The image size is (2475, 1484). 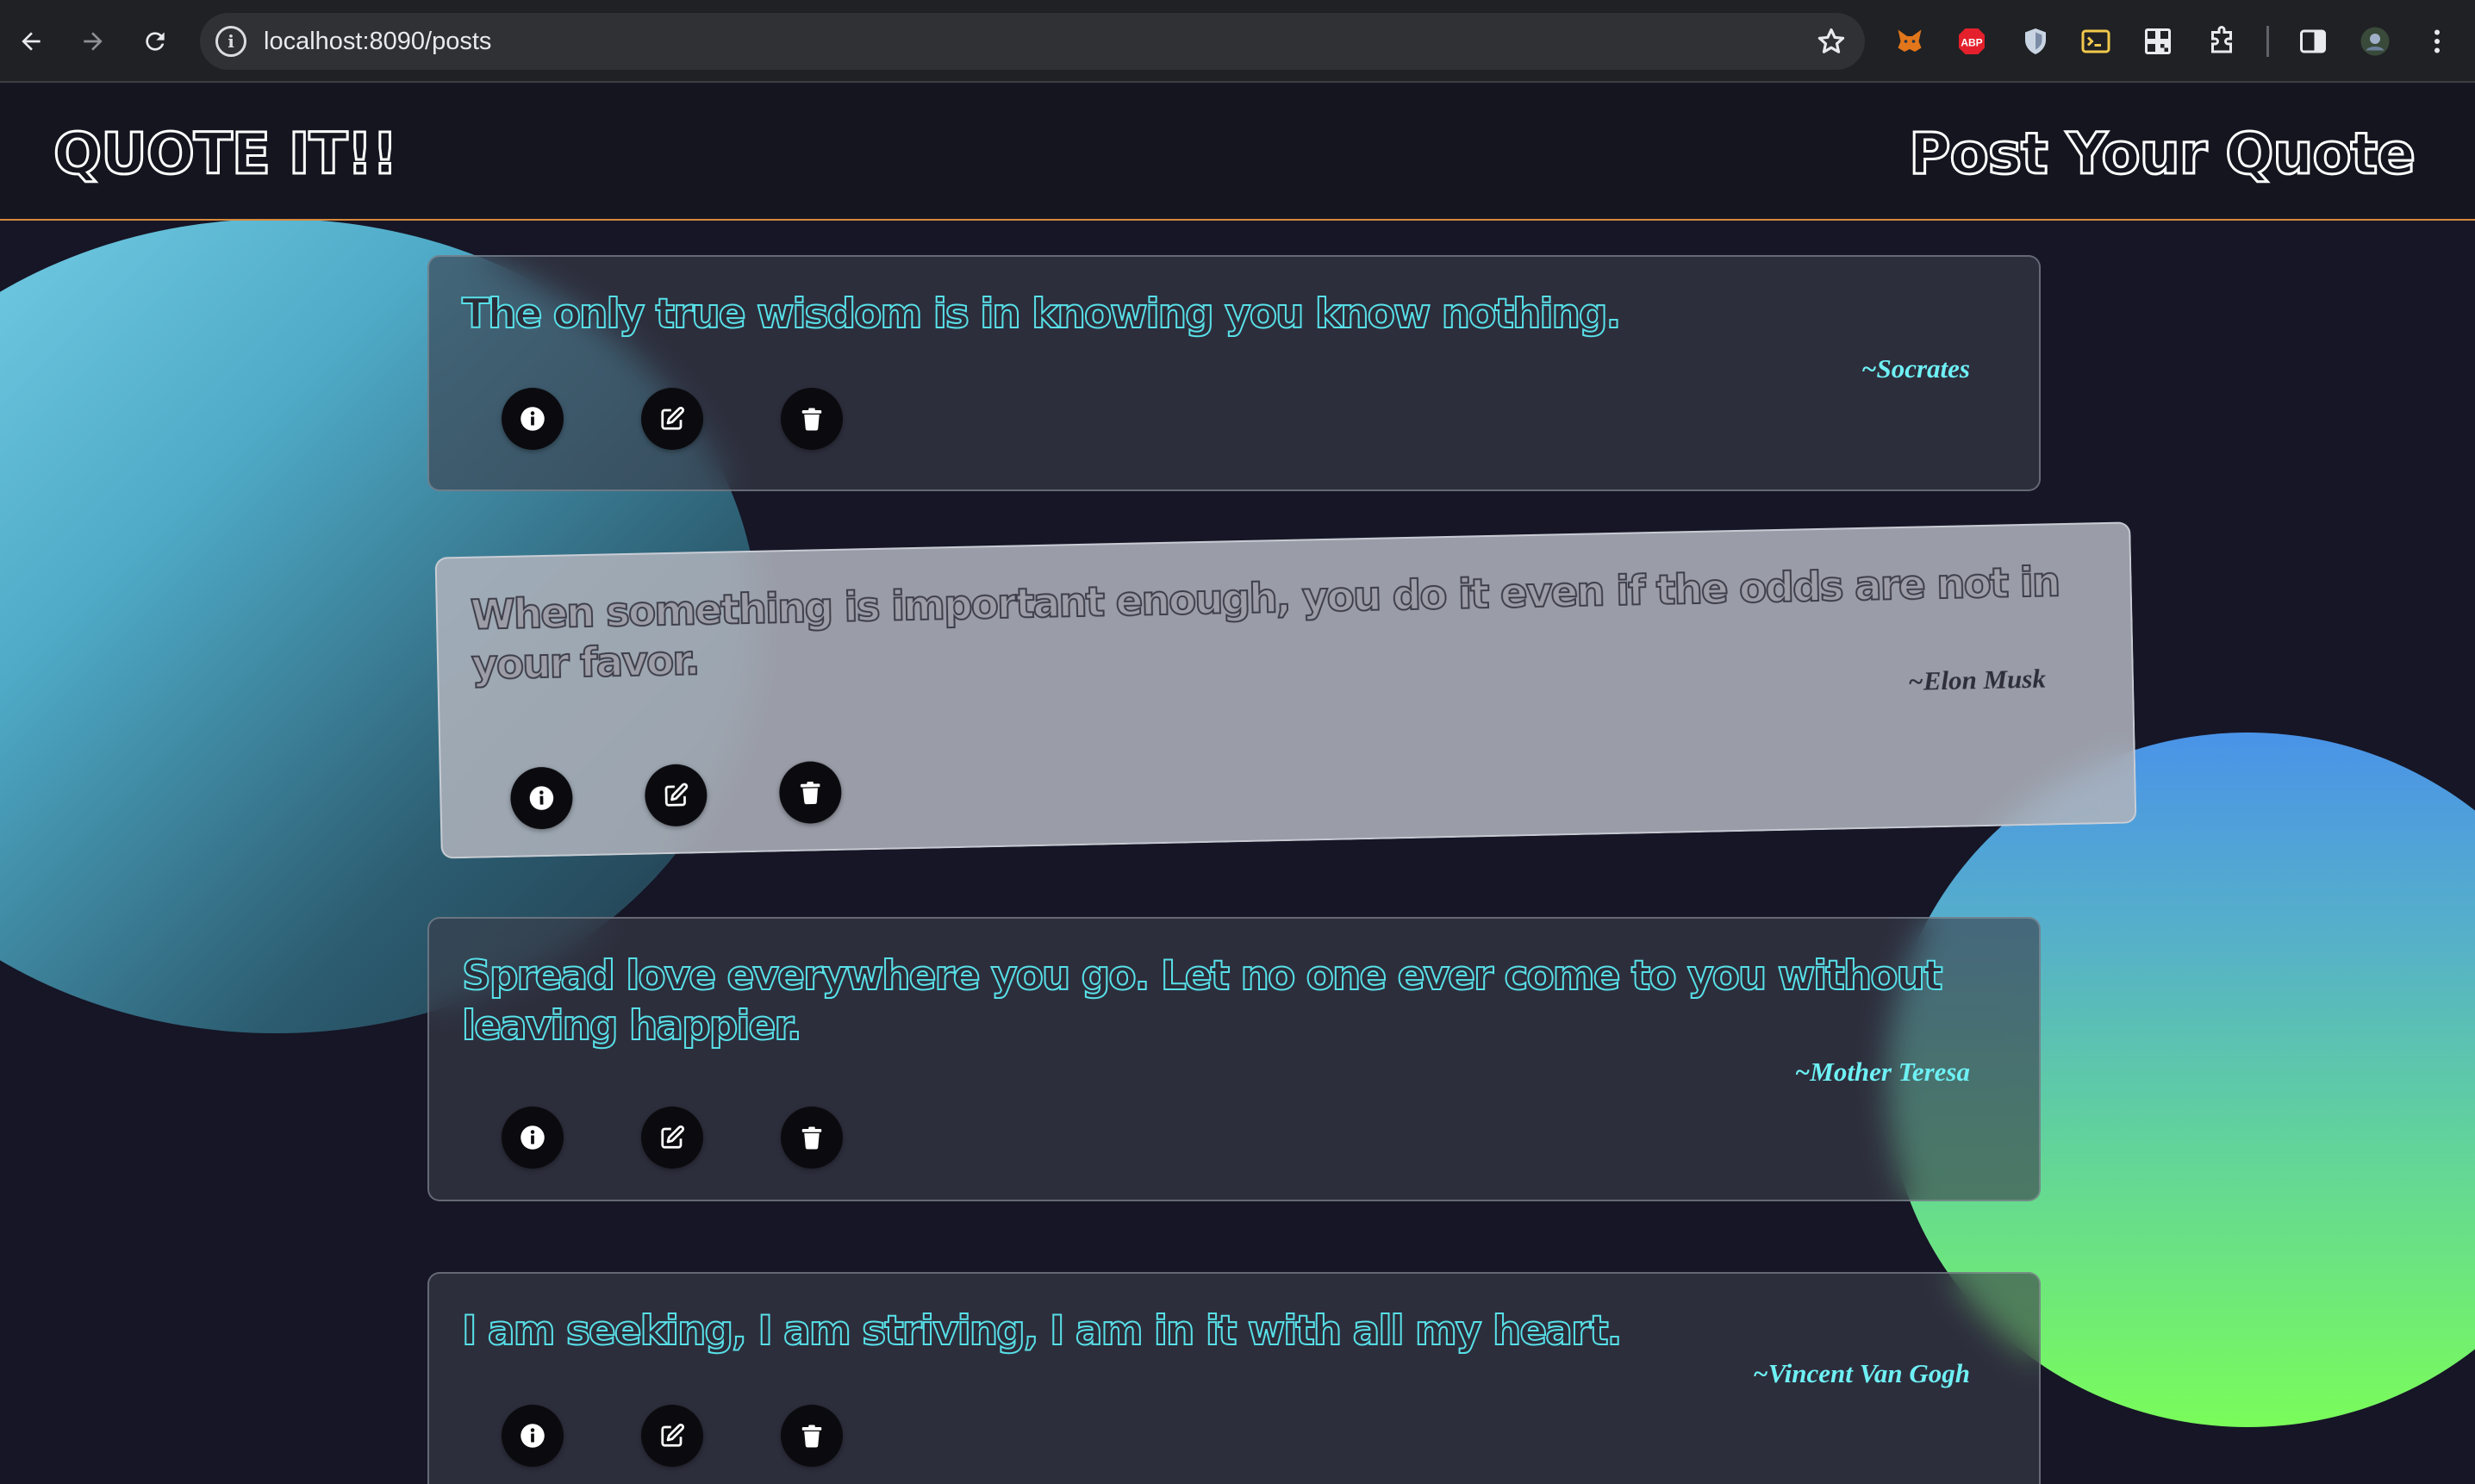 What do you see at coordinates (1977, 680) in the screenshot?
I see `quote-author: ~Elon Musk` at bounding box center [1977, 680].